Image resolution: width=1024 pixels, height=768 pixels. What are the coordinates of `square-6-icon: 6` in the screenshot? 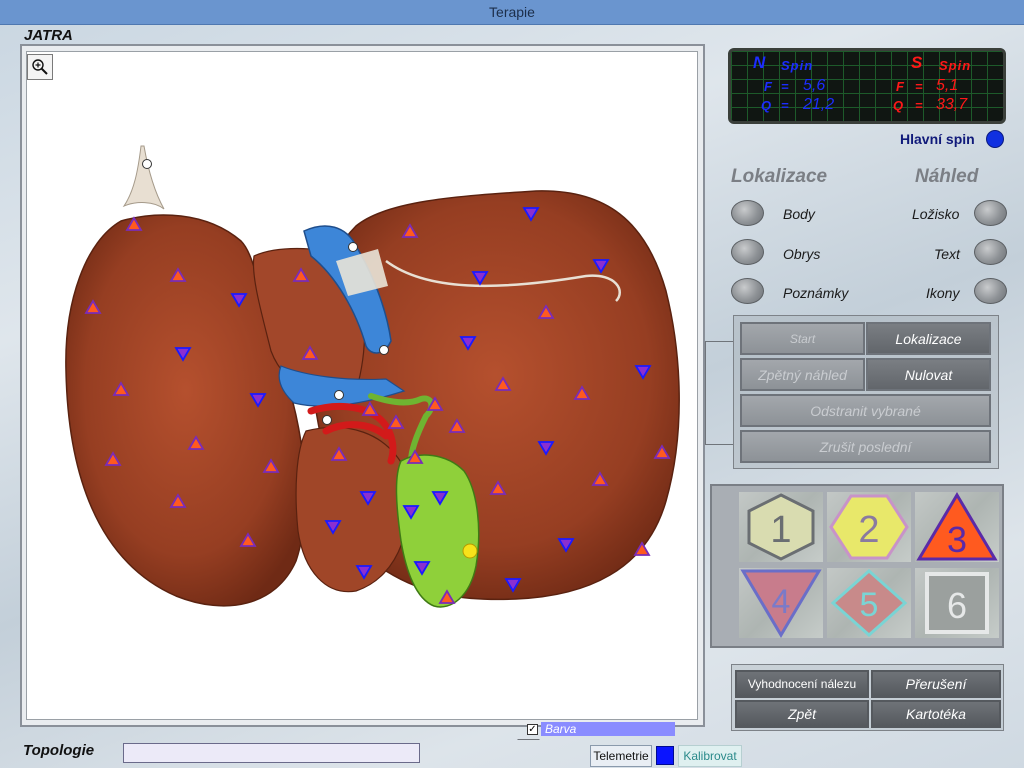 It's located at (957, 603).